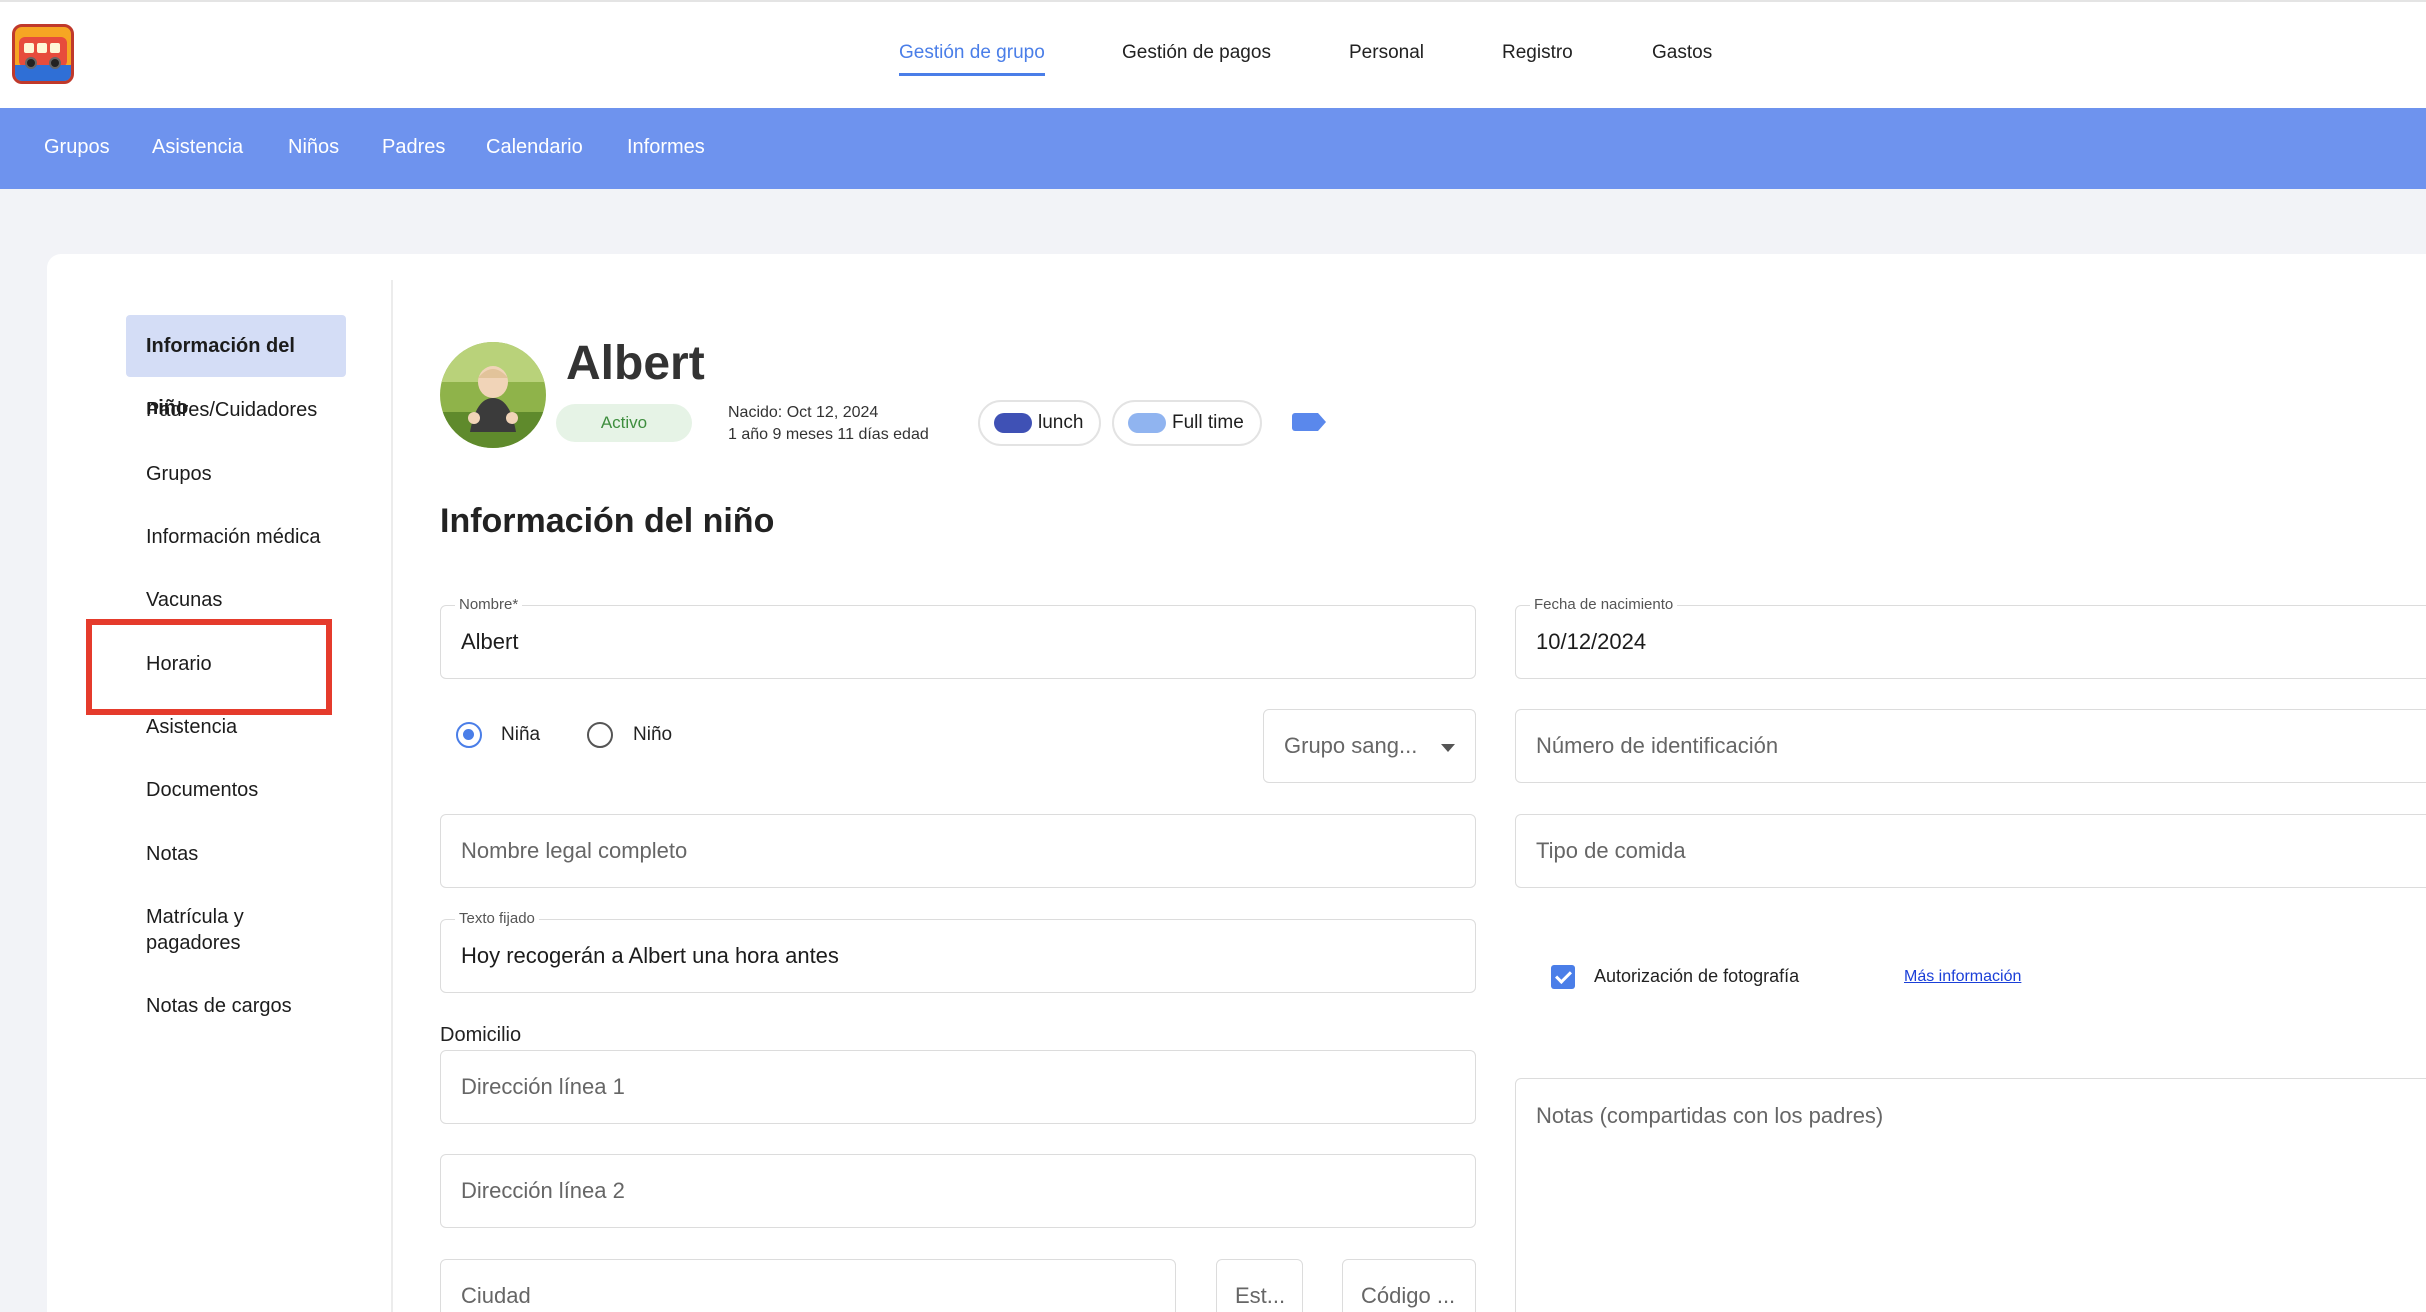 This screenshot has height=1312, width=2426. I want to click on subnav-grupos: Grupos, so click(77, 147).